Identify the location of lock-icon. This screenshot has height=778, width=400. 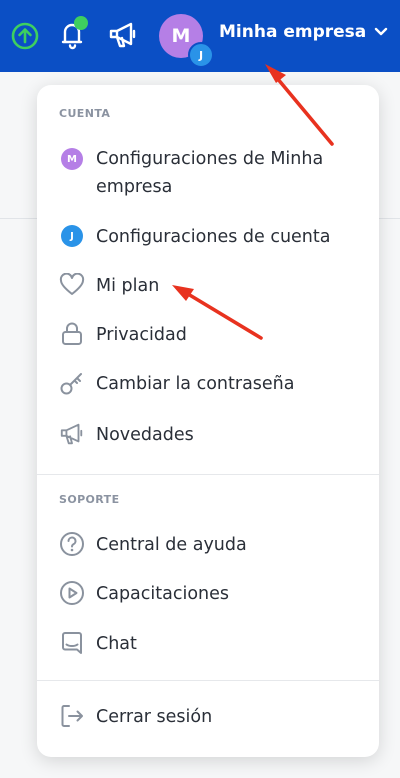
(72, 334).